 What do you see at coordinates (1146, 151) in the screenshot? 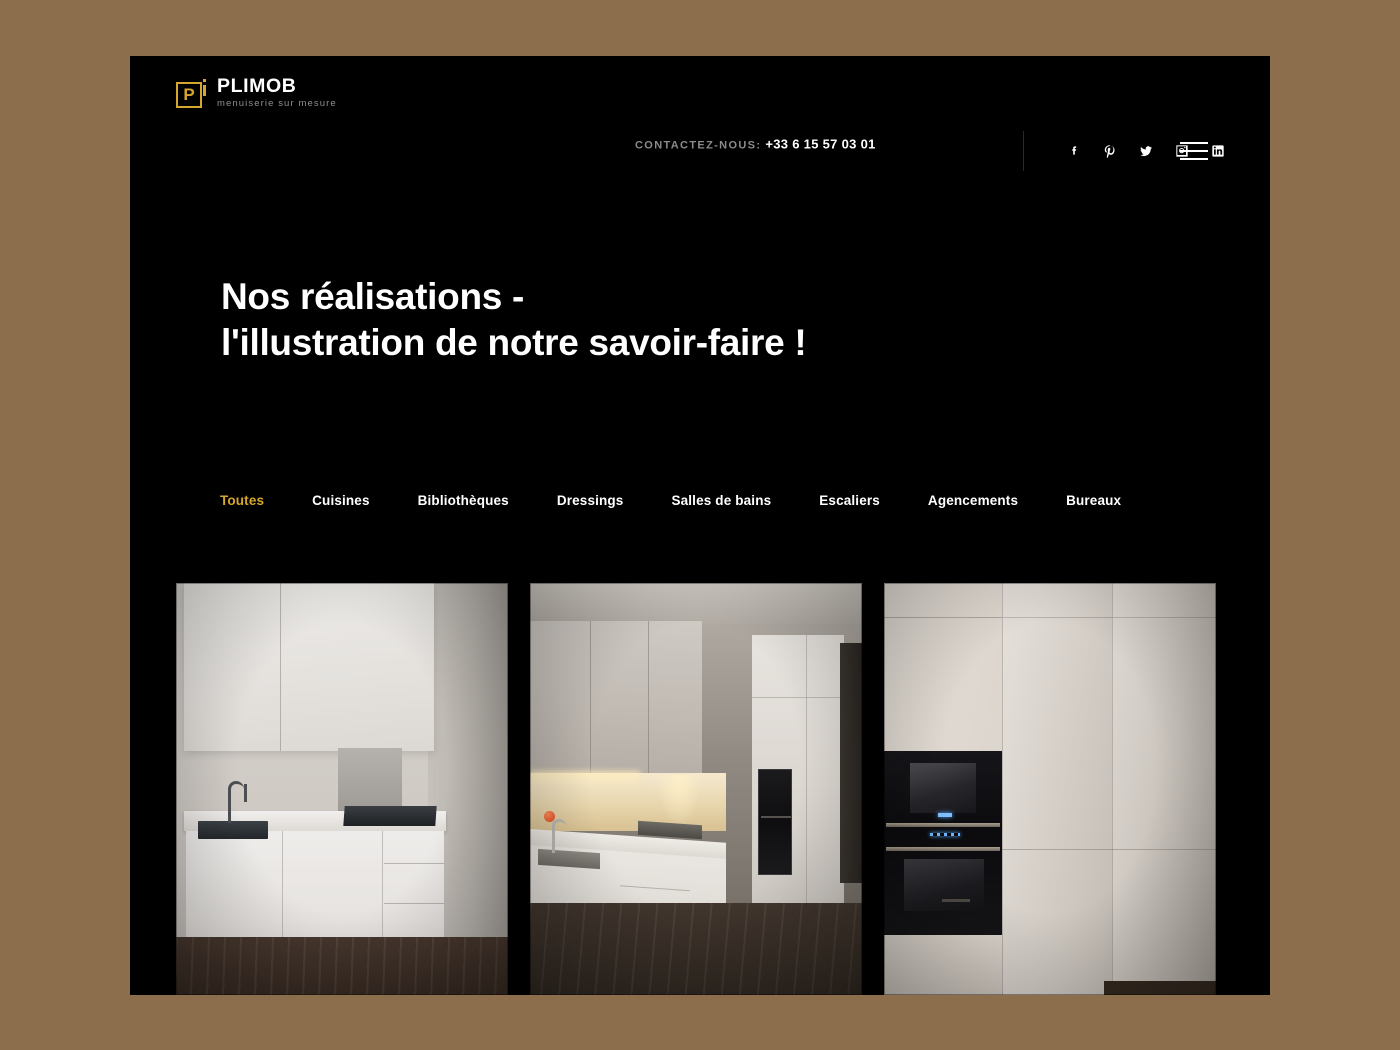
I see `twitter-icon` at bounding box center [1146, 151].